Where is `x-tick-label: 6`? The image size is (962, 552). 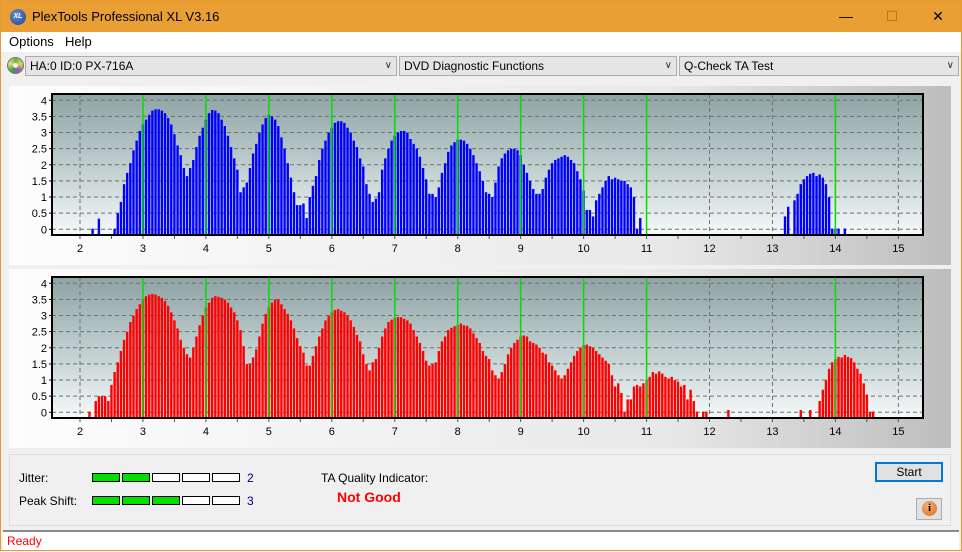
x-tick-label: 6 is located at coordinates (332, 249).